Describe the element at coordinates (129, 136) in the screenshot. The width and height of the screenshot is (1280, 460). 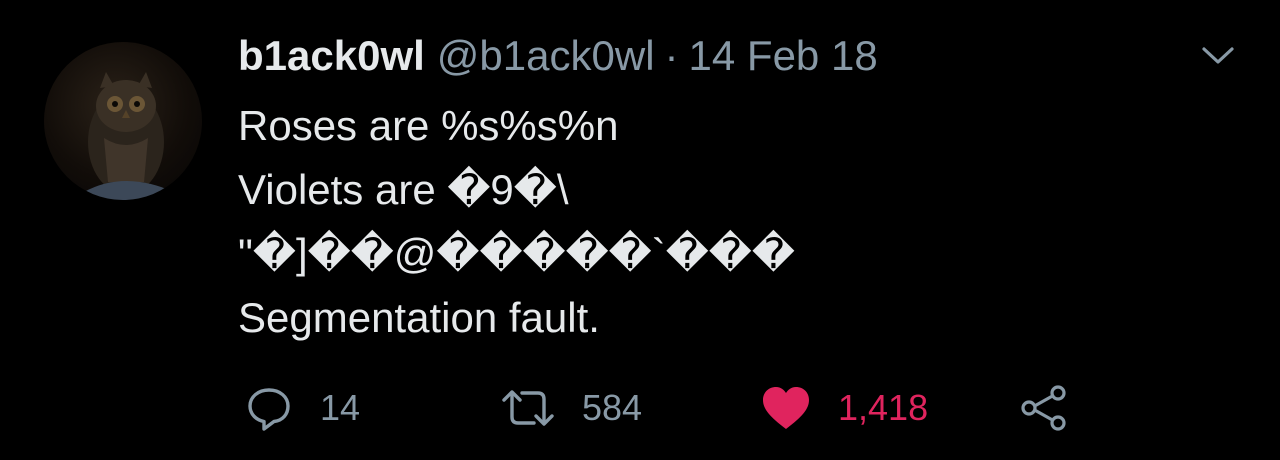
I see `owl-avatar-icon` at that location.